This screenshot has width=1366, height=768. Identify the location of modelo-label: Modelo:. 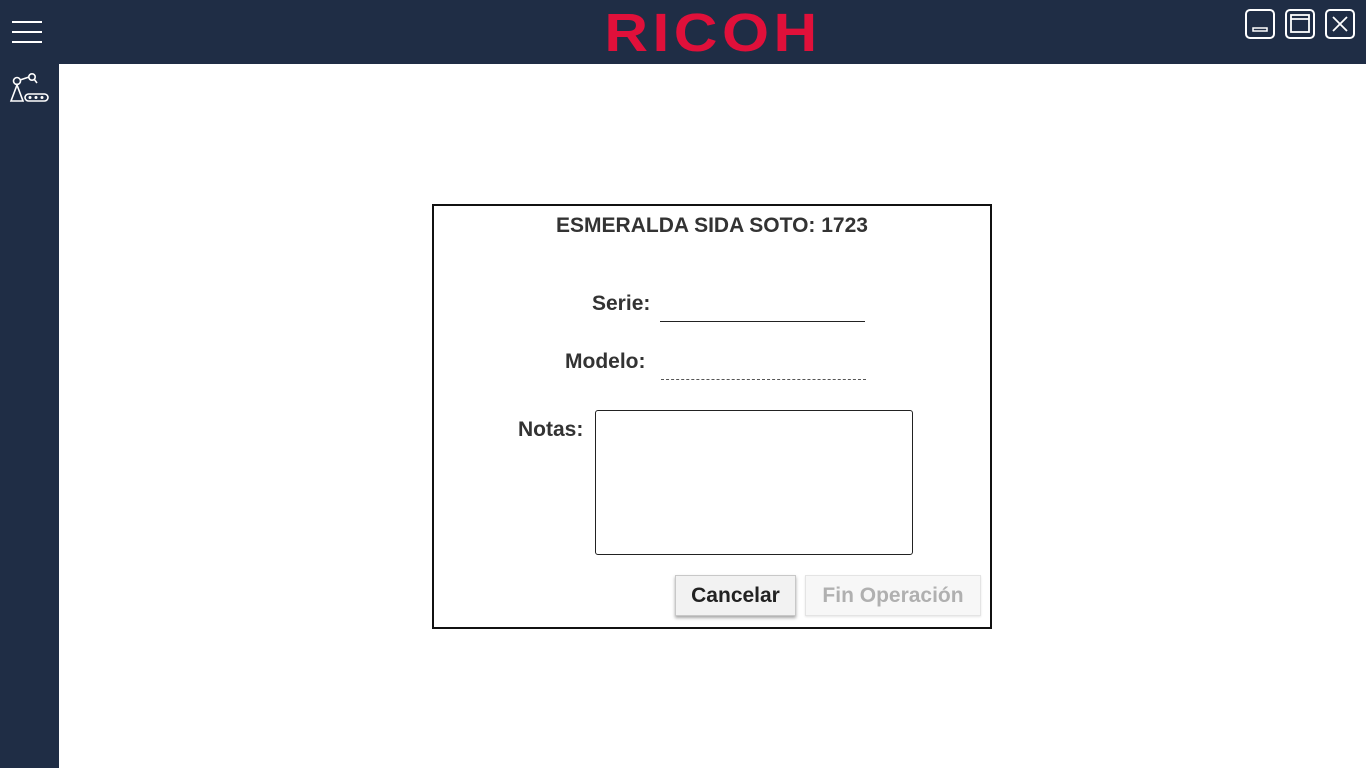
(605, 361).